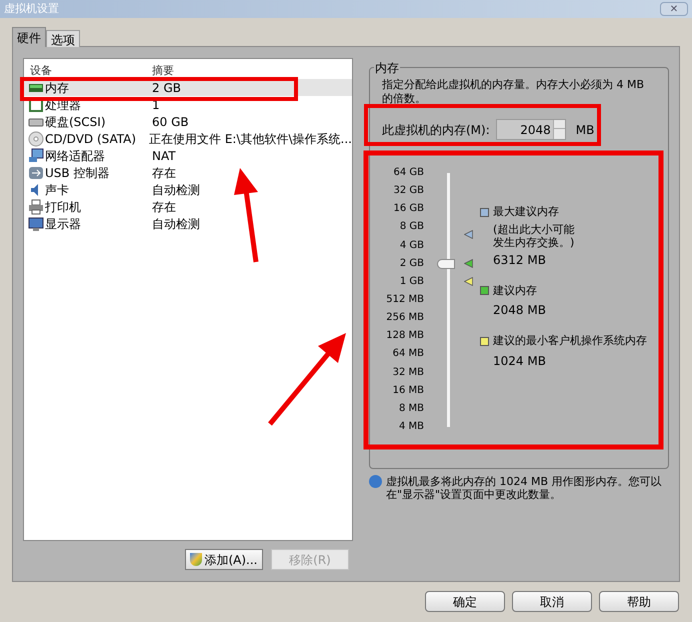  I want to click on legend-title: 建议的最小客户机操作系统内存, so click(570, 341).